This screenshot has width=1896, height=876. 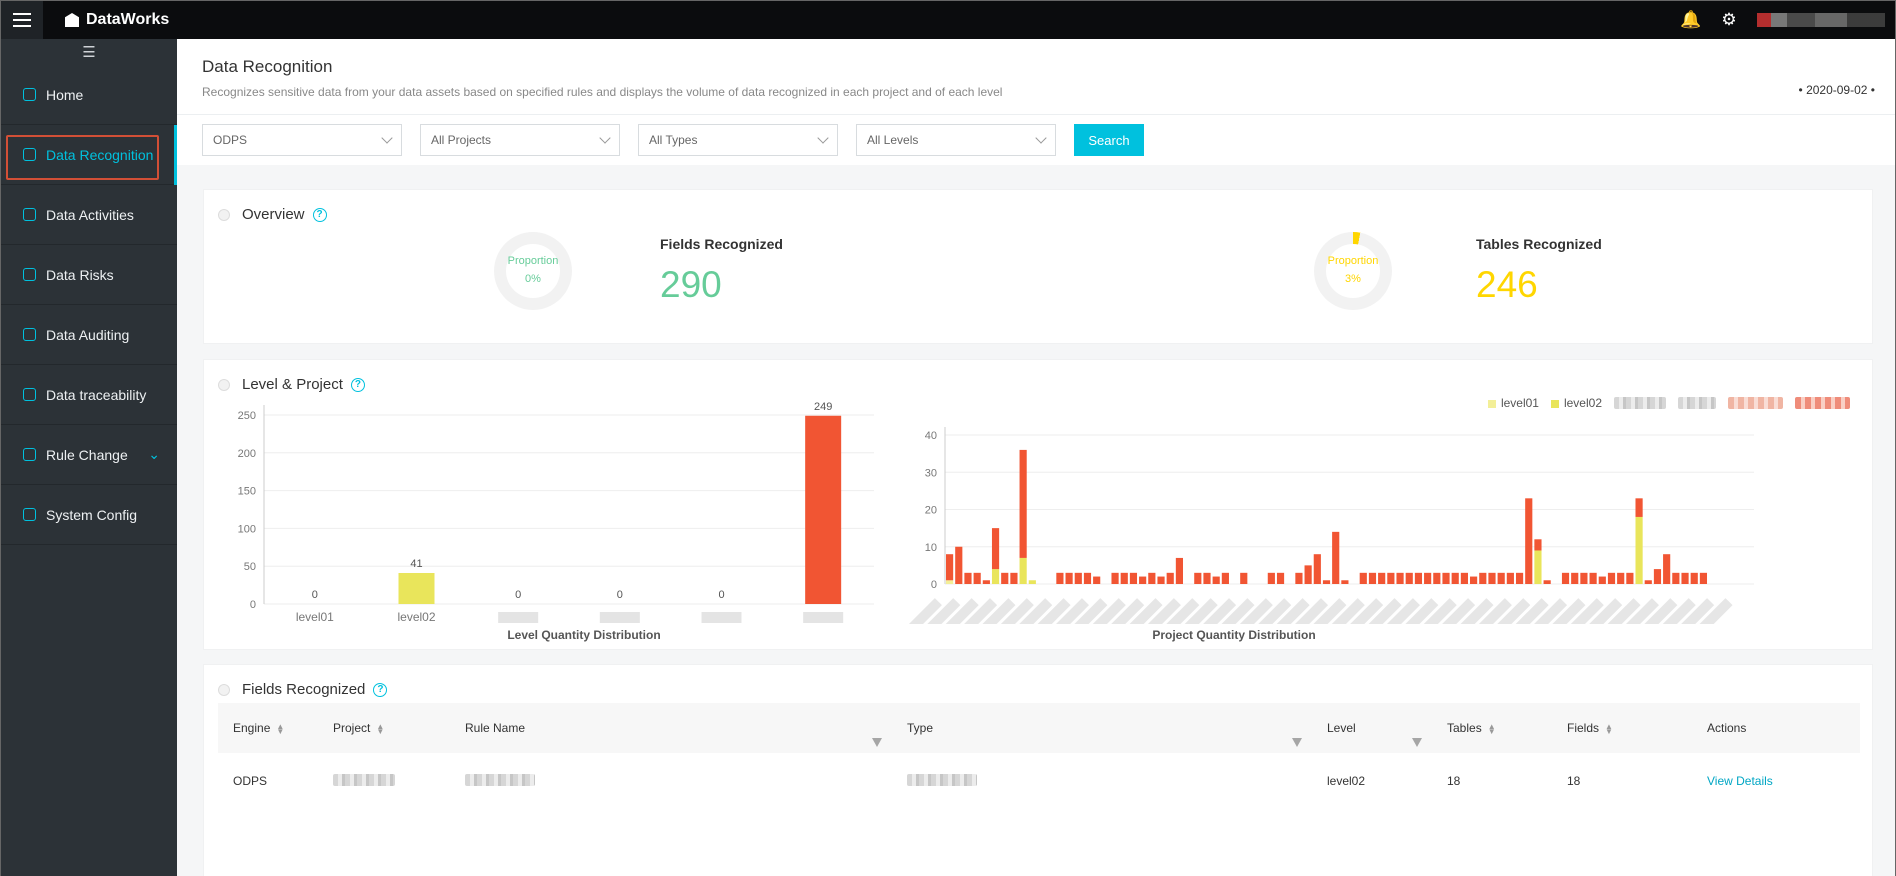 What do you see at coordinates (89, 515) in the screenshot?
I see `sidebar-item-system-config: System Config` at bounding box center [89, 515].